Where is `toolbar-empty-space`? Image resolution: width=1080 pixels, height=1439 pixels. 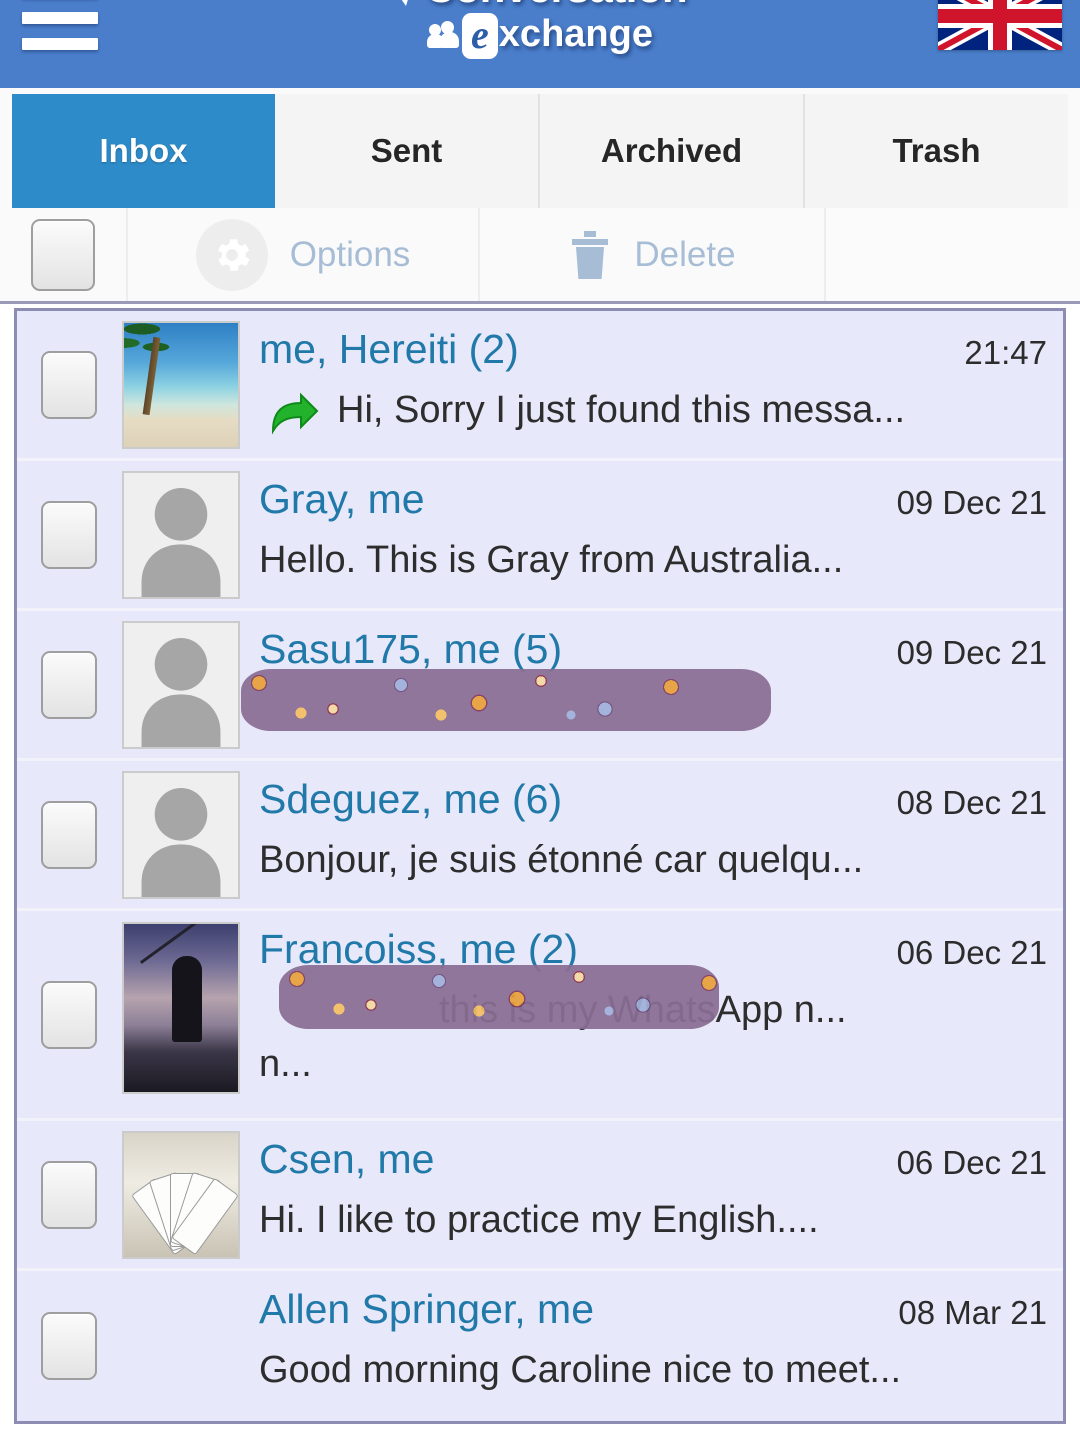
toolbar-empty-space is located at coordinates (953, 254).